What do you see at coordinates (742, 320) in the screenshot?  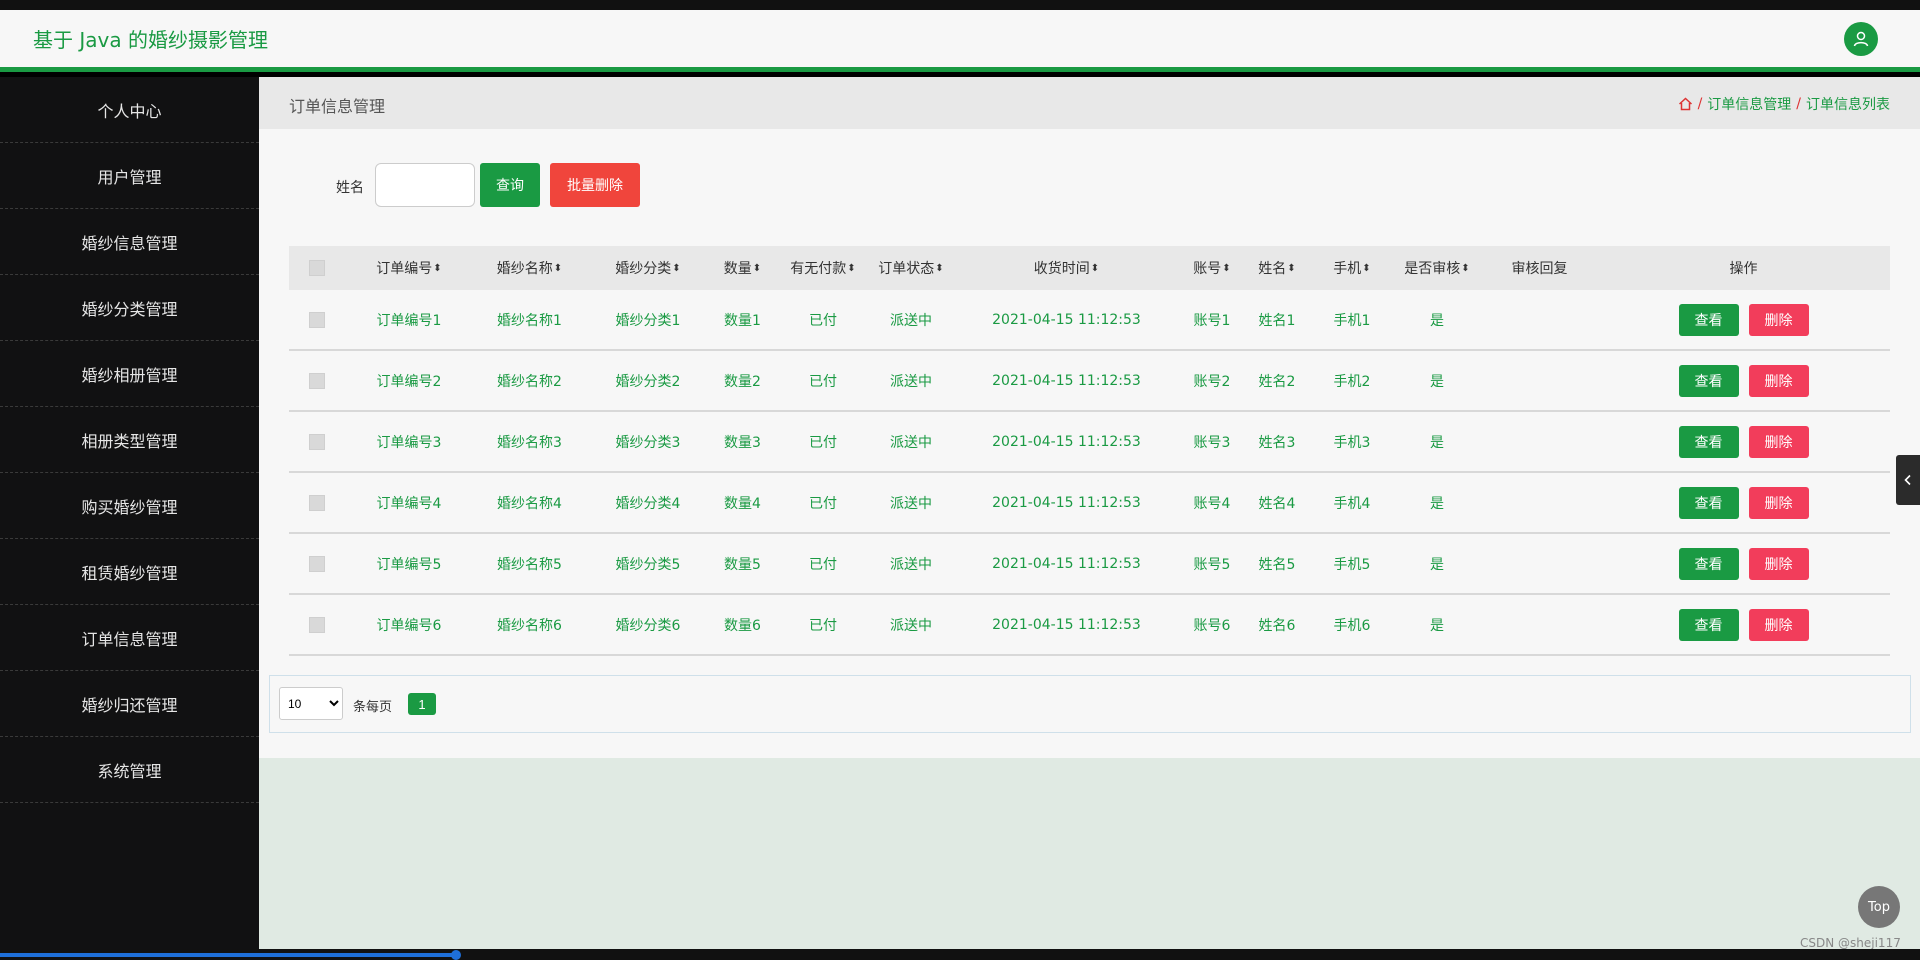 I see `cell-quantity: 数量1` at bounding box center [742, 320].